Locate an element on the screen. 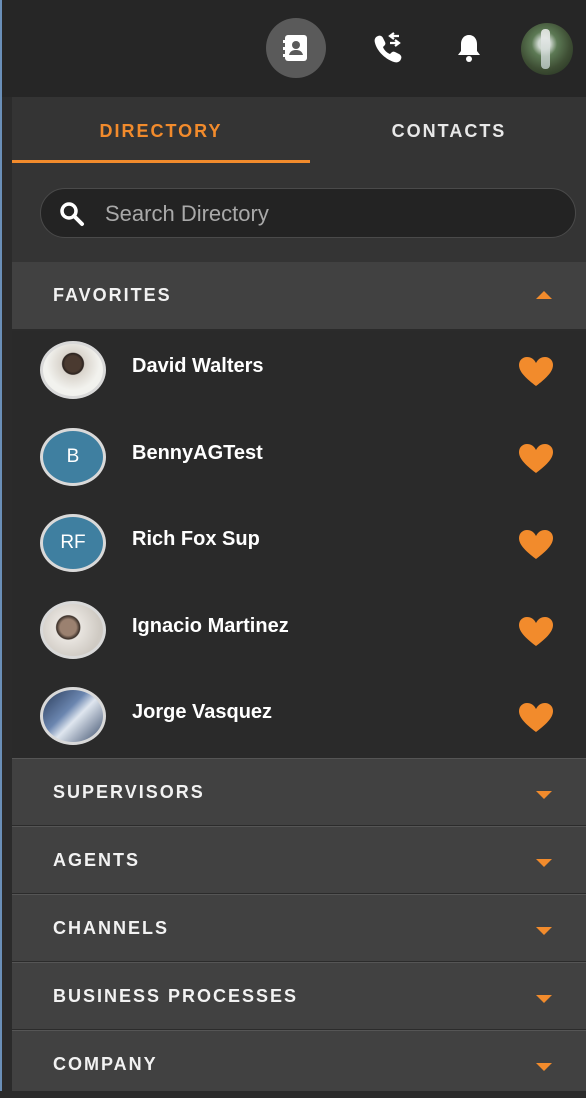  section-agents: AGENTS is located at coordinates (299, 859).